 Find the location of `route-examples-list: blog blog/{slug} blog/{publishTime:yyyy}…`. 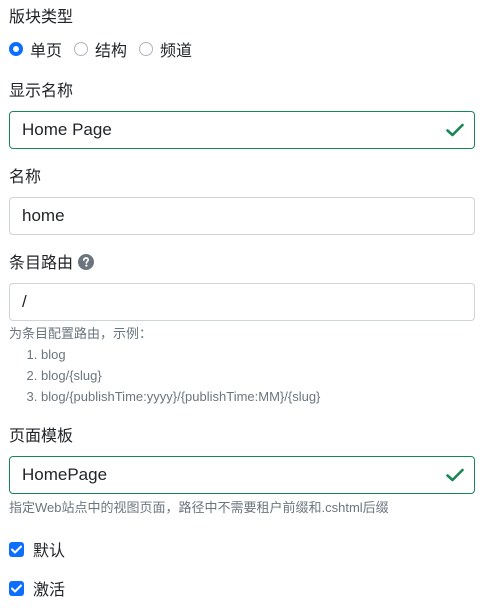

route-examples-list: blog blog/{slug} blog/{publishTime:yyyy}… is located at coordinates (164, 375).